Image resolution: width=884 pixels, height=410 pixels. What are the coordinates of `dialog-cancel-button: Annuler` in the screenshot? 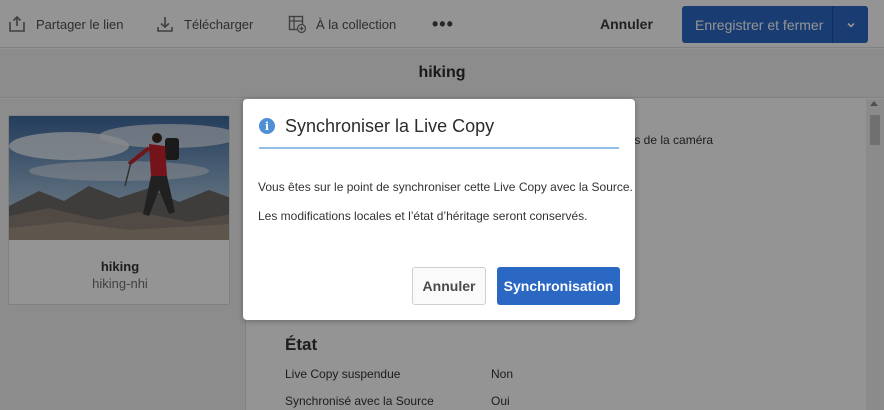 It's located at (449, 286).